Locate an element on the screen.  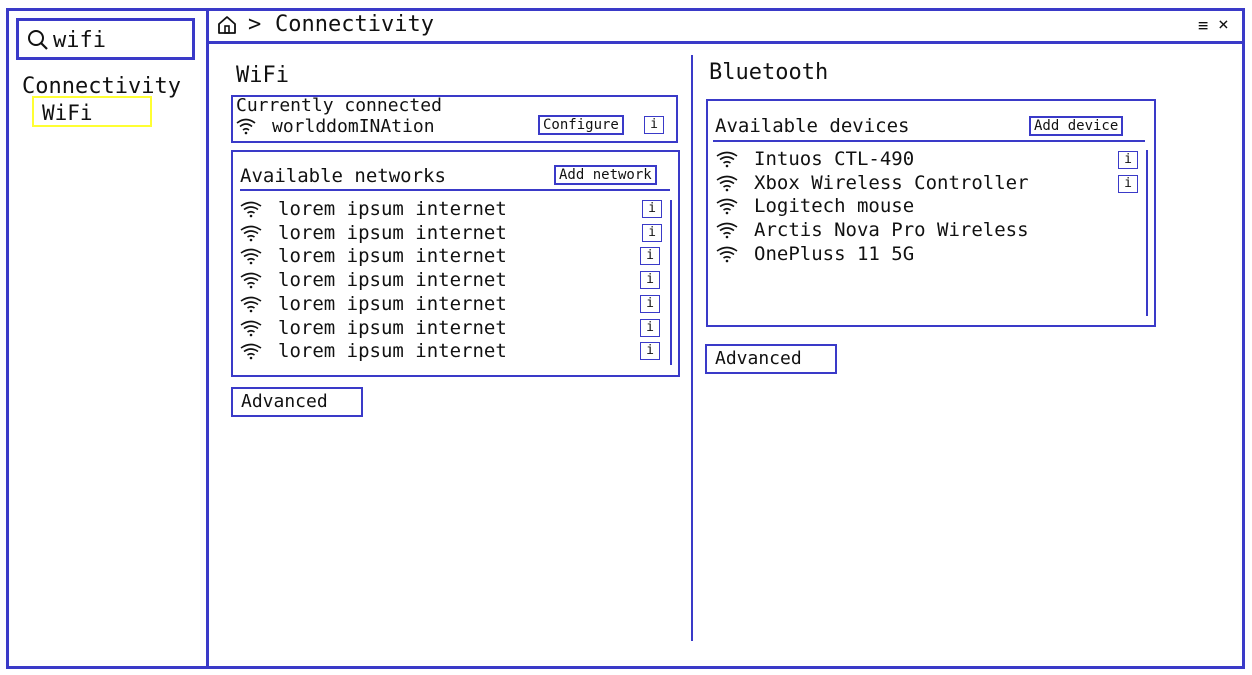
sidebar-item-label: WiFi is located at coordinates (67, 113).